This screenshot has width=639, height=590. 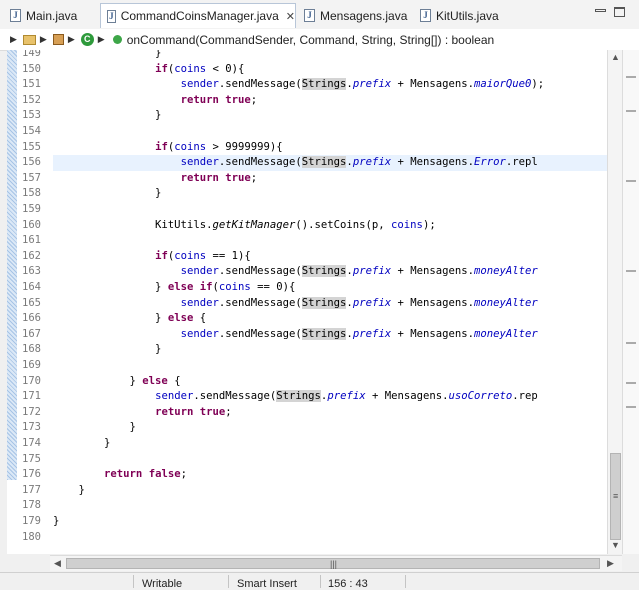 I want to click on line-number: 172, so click(x=31, y=411).